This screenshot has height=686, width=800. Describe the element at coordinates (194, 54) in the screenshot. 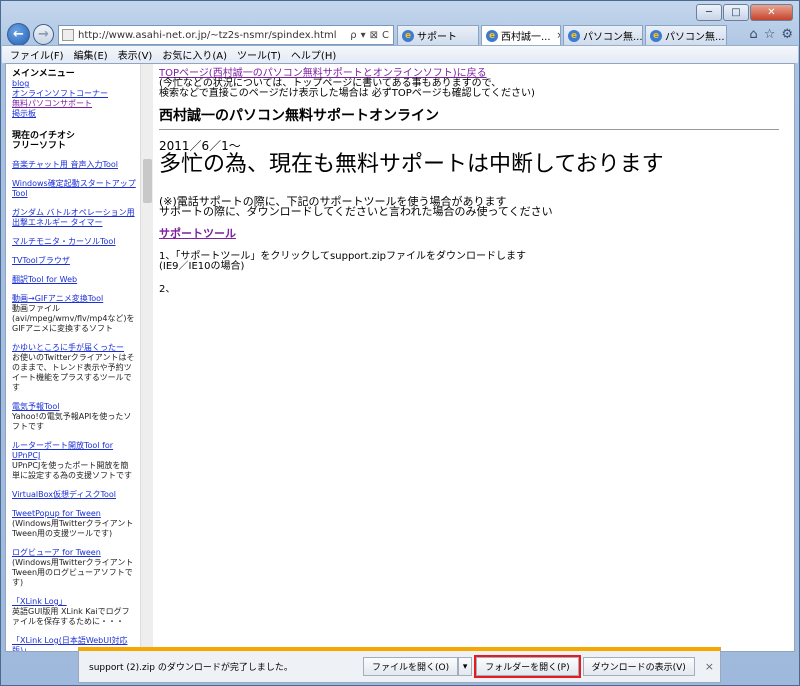

I see `menu-favorites: お気に入り(A)` at that location.